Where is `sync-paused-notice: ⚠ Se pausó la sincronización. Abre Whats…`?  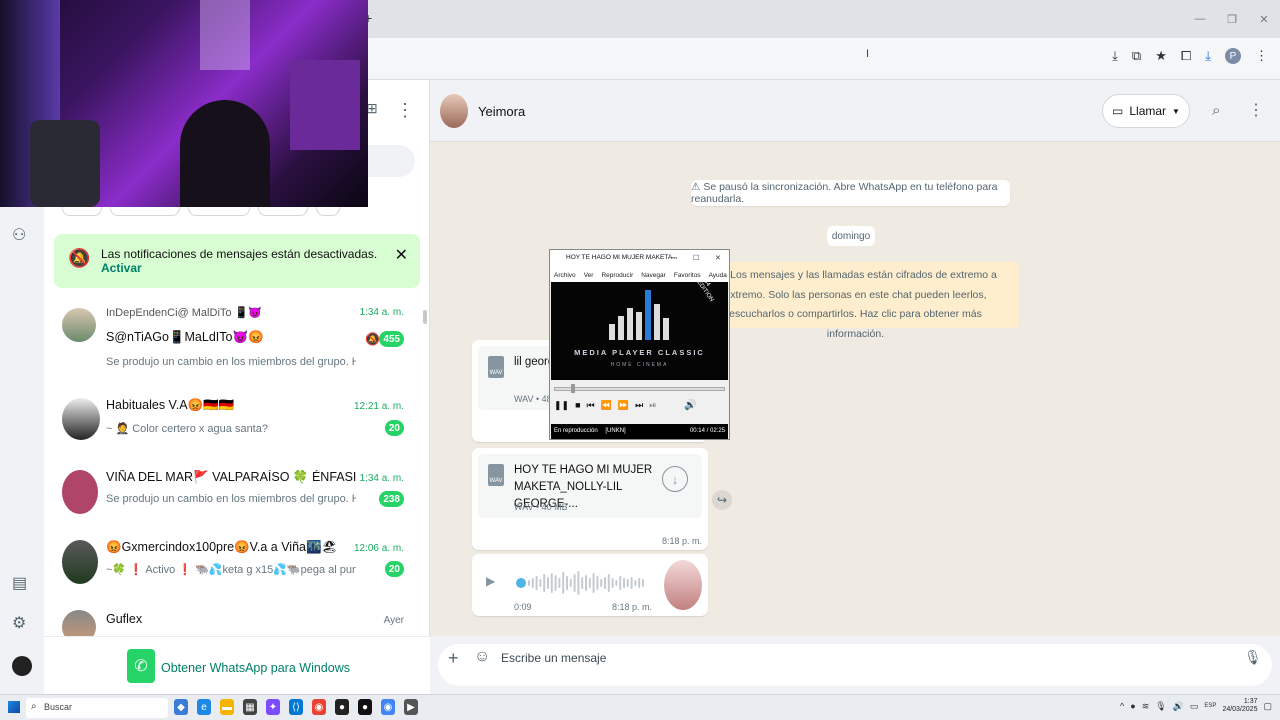
sync-paused-notice: ⚠ Se pausó la sincronización. Abre Whats… is located at coordinates (850, 193).